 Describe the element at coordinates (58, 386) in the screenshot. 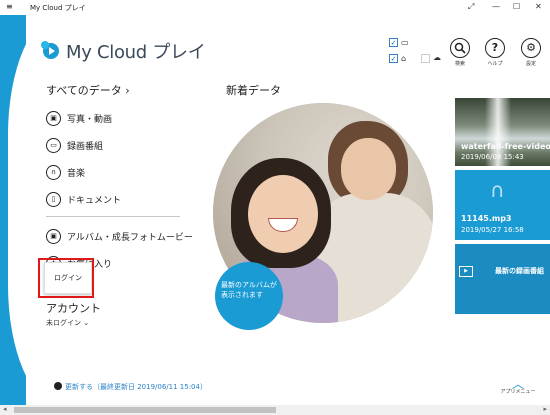

I see `refresh-icon` at that location.